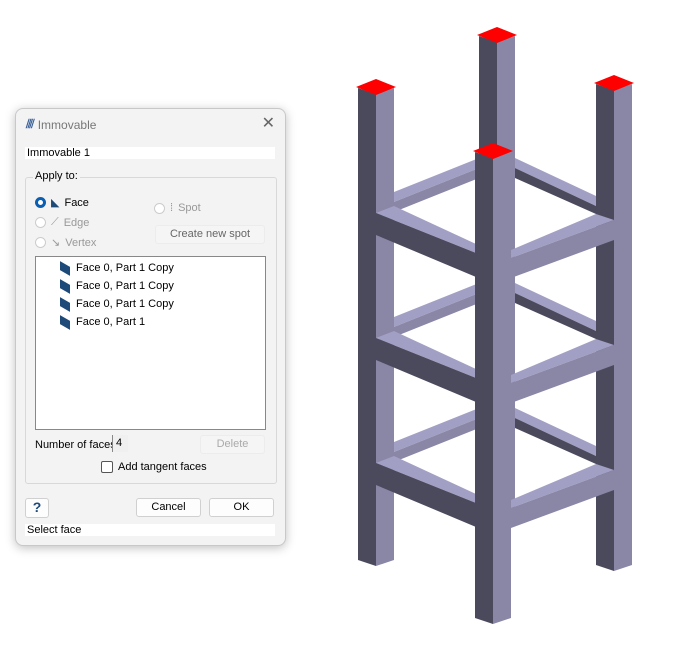  I want to click on front-post-right-face, so click(502, 388).